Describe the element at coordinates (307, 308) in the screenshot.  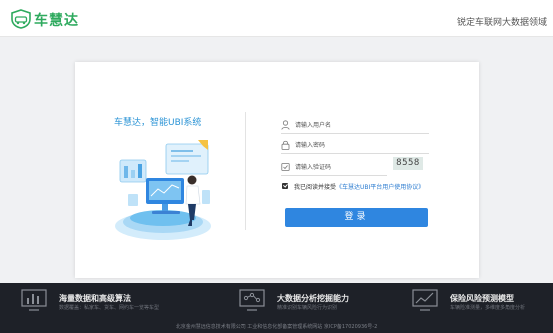
I see `feature-desc: 精准识别车辆风险行为识别` at that location.